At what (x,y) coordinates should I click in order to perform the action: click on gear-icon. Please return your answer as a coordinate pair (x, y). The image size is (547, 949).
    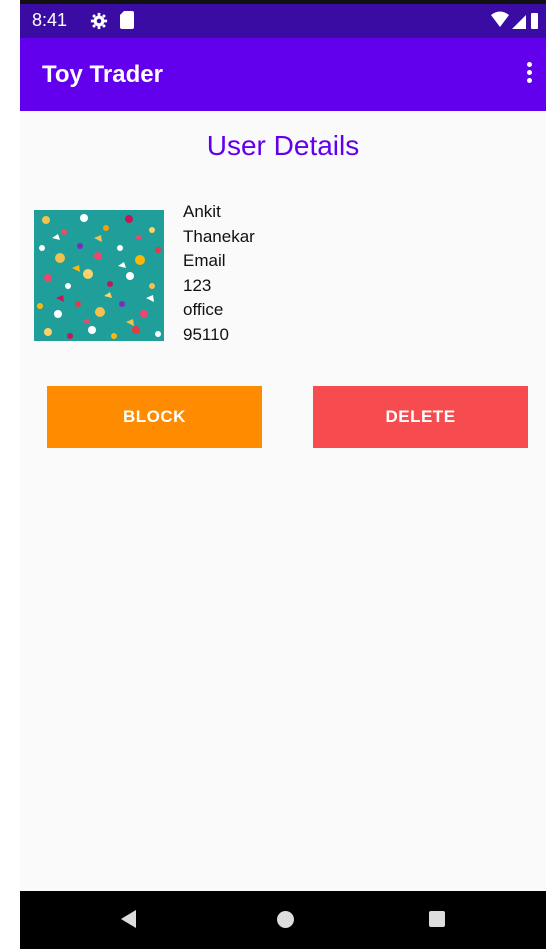
    Looking at the image, I should click on (99, 21).